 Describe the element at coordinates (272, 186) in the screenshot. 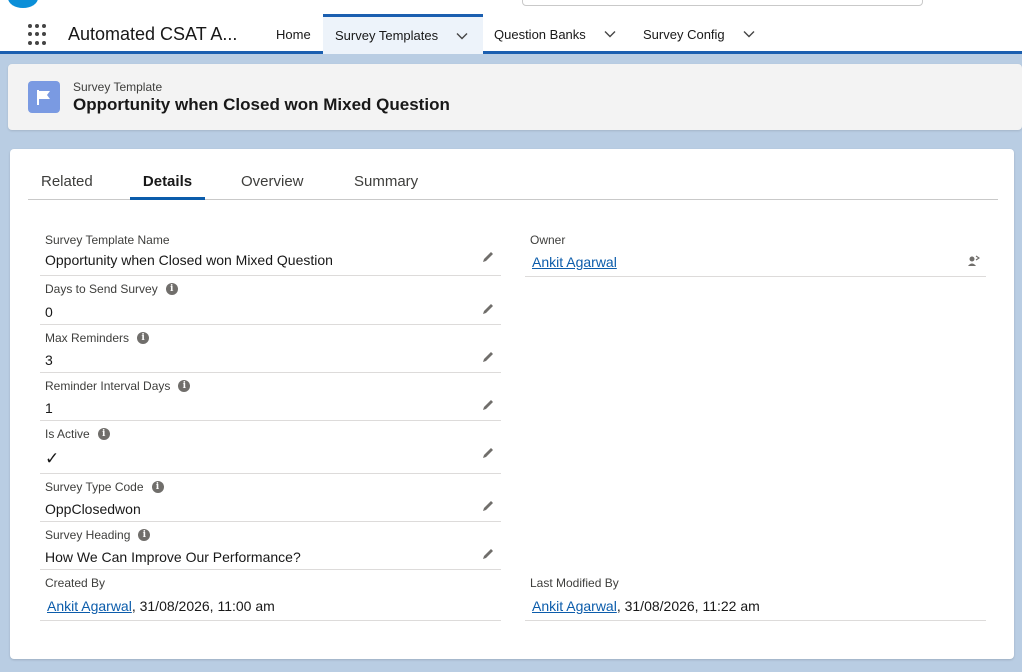

I see `tab-overview: Overview` at that location.